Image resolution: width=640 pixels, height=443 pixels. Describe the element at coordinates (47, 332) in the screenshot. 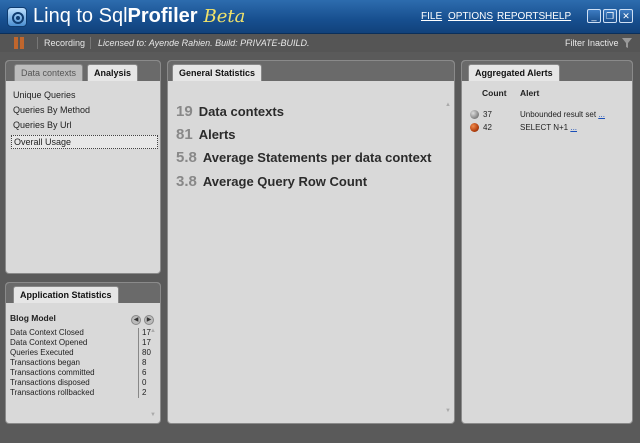

I see `stat-label: Data Context Closed` at that location.